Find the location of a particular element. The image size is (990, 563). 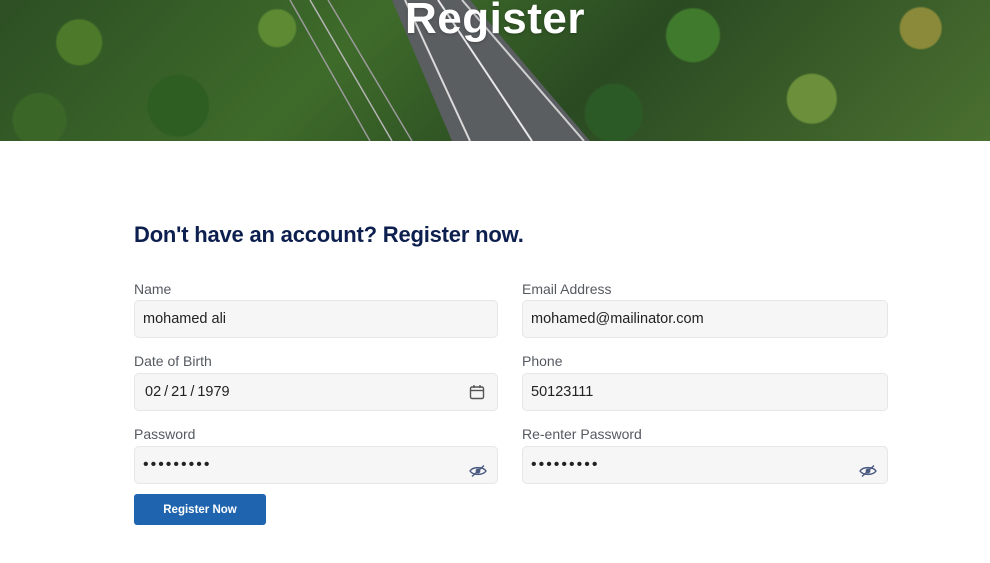

confirm-password-label: Re-enter Password is located at coordinates (582, 434).